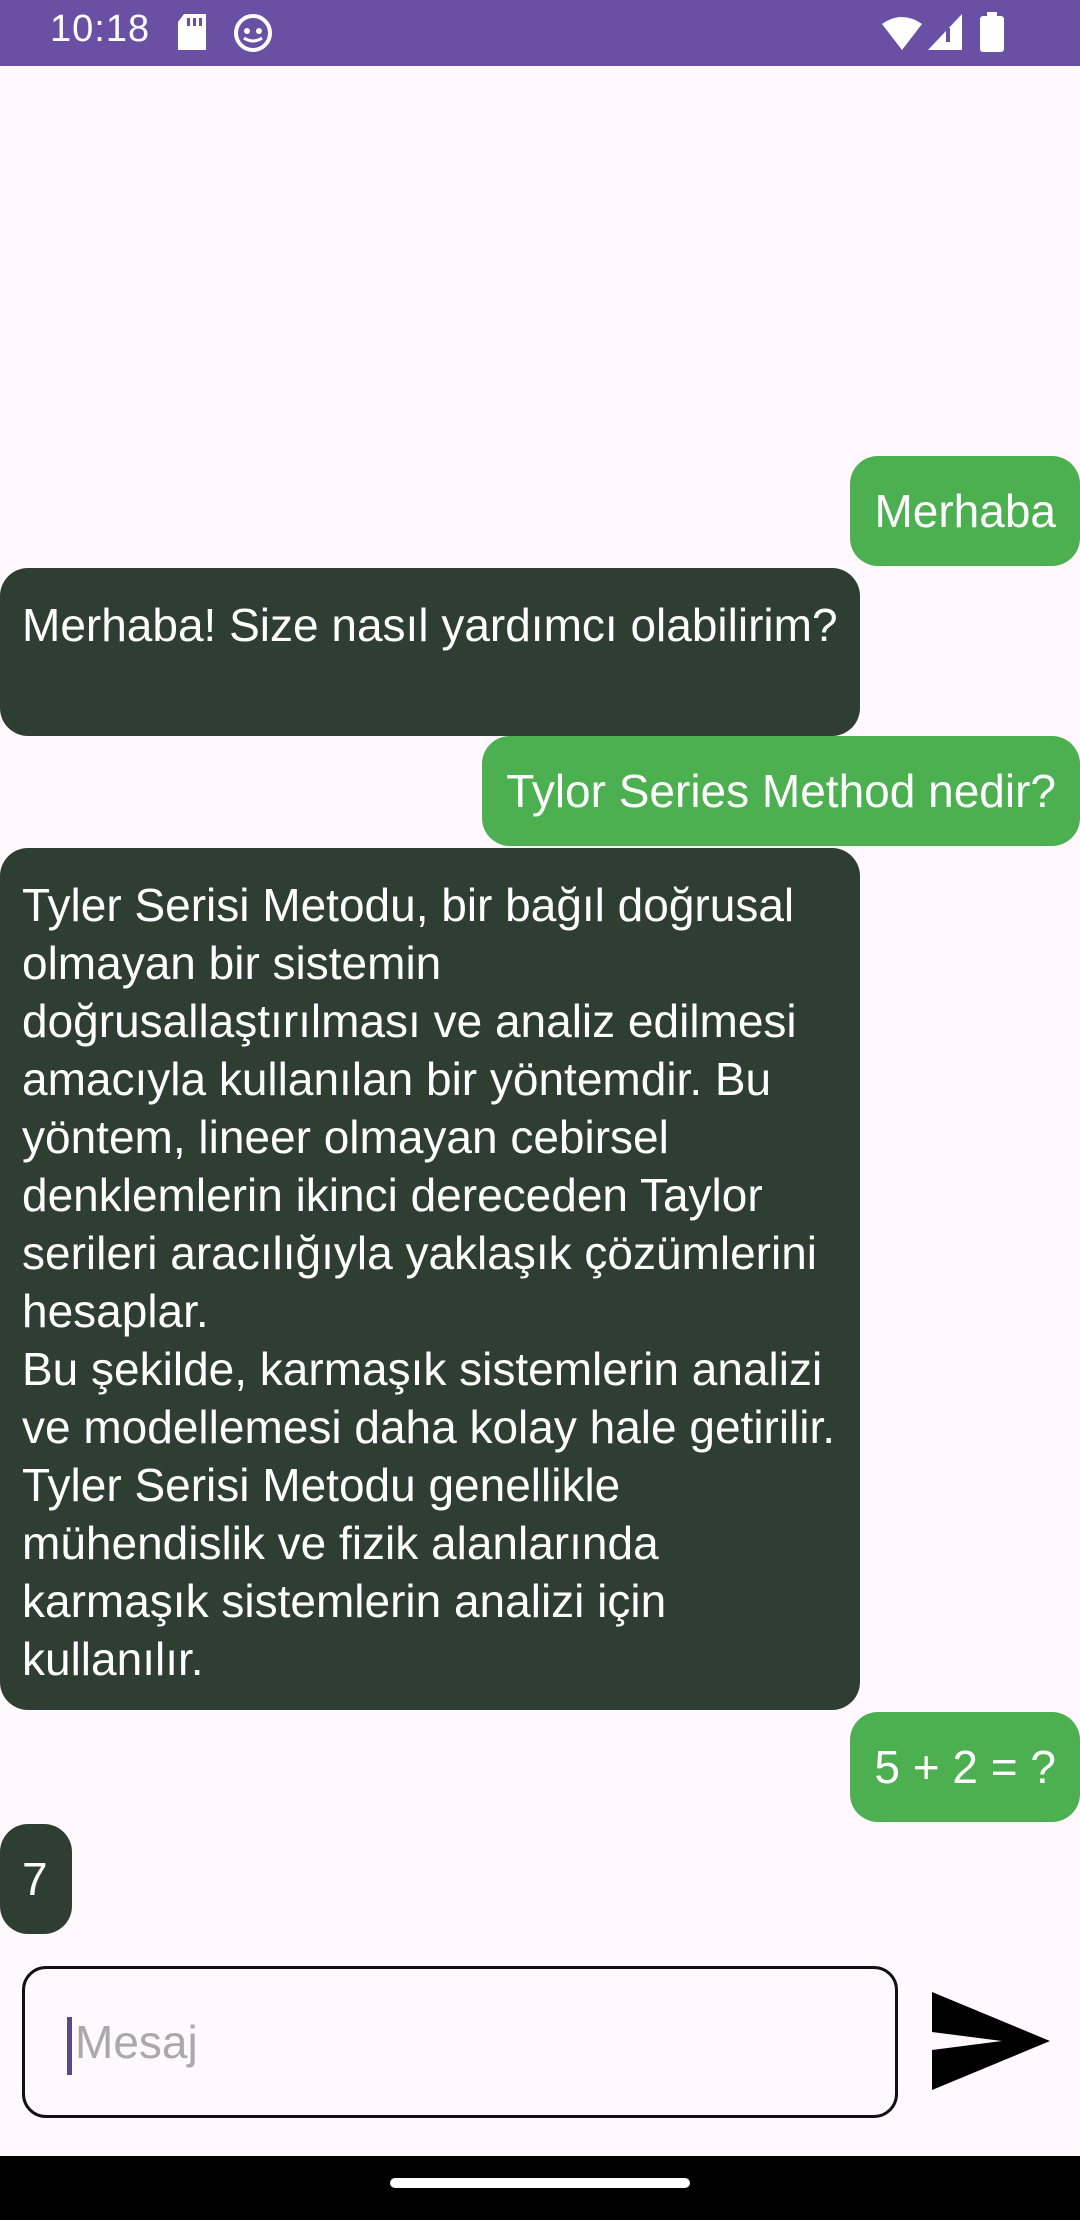 The width and height of the screenshot is (1080, 2220). I want to click on battery-icon, so click(992, 32).